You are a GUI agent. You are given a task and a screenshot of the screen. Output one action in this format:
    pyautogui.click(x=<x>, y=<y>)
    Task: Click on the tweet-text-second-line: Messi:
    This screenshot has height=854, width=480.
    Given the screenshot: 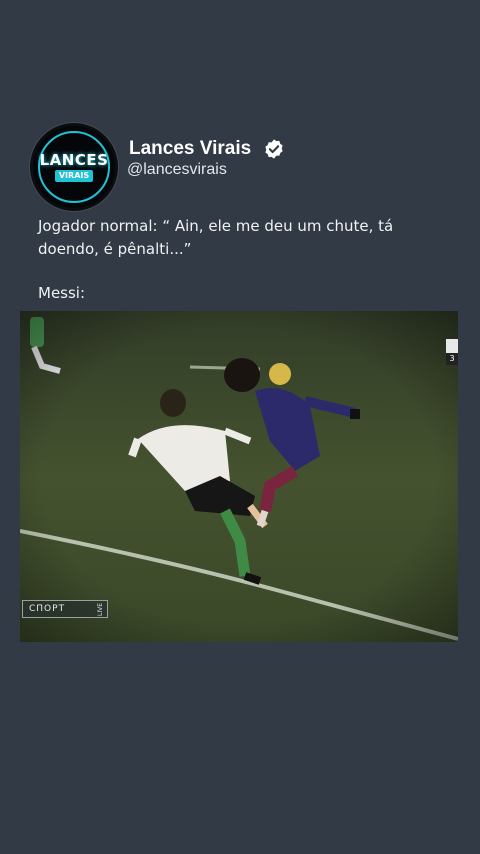 What is the action you would take?
    pyautogui.click(x=62, y=293)
    